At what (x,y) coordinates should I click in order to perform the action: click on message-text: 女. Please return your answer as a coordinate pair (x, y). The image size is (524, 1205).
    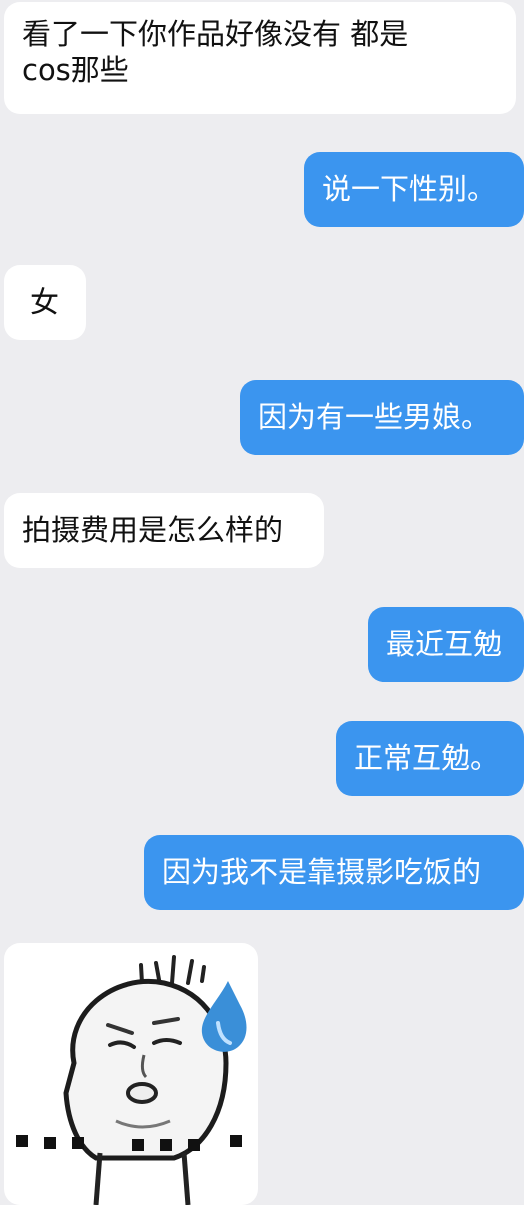
    Looking at the image, I should click on (45, 302).